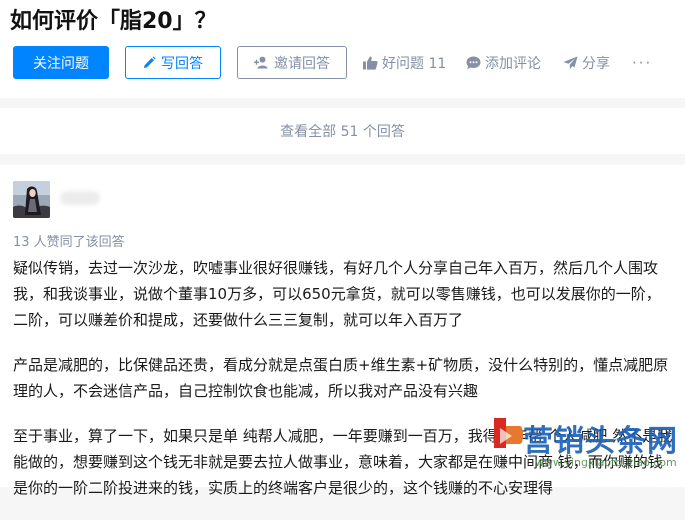  I want to click on follow-question-label: 关注问题, so click(61, 63).